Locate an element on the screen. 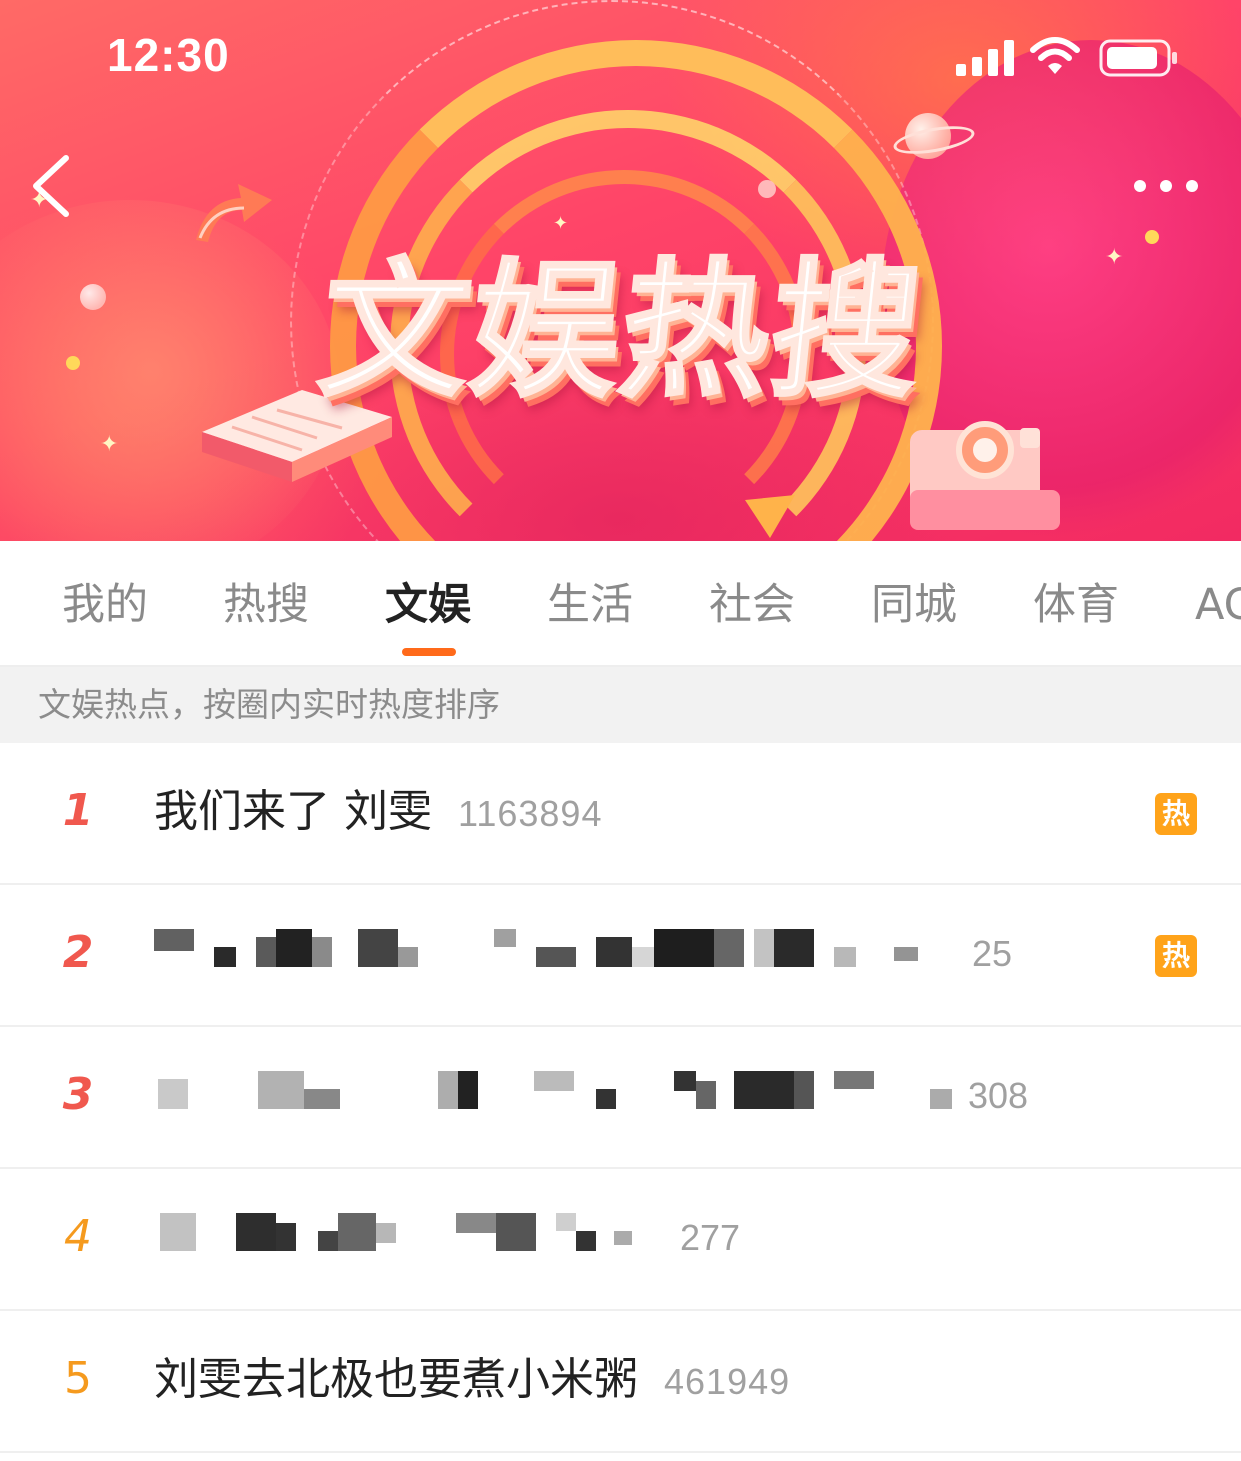 The height and width of the screenshot is (1461, 1241). status-time: 12:30 is located at coordinates (168, 55).